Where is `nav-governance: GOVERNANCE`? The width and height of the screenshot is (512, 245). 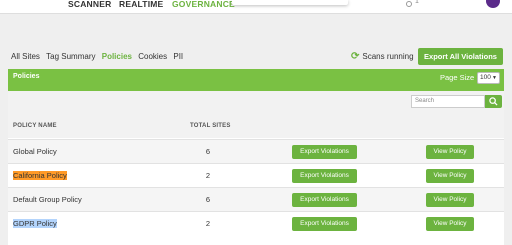
nav-governance: GOVERNANCE is located at coordinates (203, 4).